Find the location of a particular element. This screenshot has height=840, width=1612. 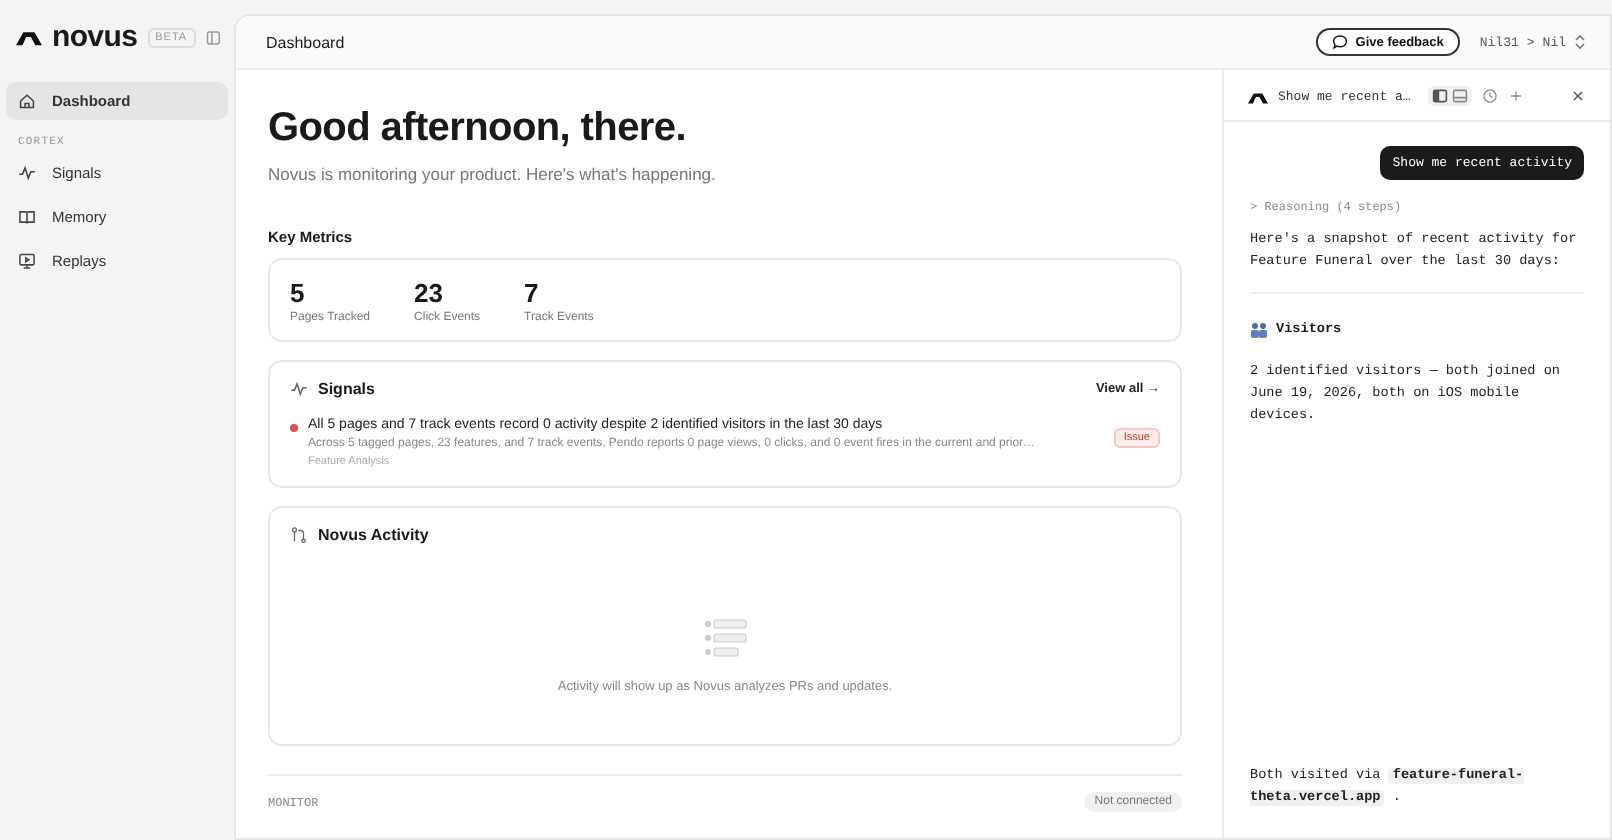

sidebar-toggle-icon is located at coordinates (212, 37).